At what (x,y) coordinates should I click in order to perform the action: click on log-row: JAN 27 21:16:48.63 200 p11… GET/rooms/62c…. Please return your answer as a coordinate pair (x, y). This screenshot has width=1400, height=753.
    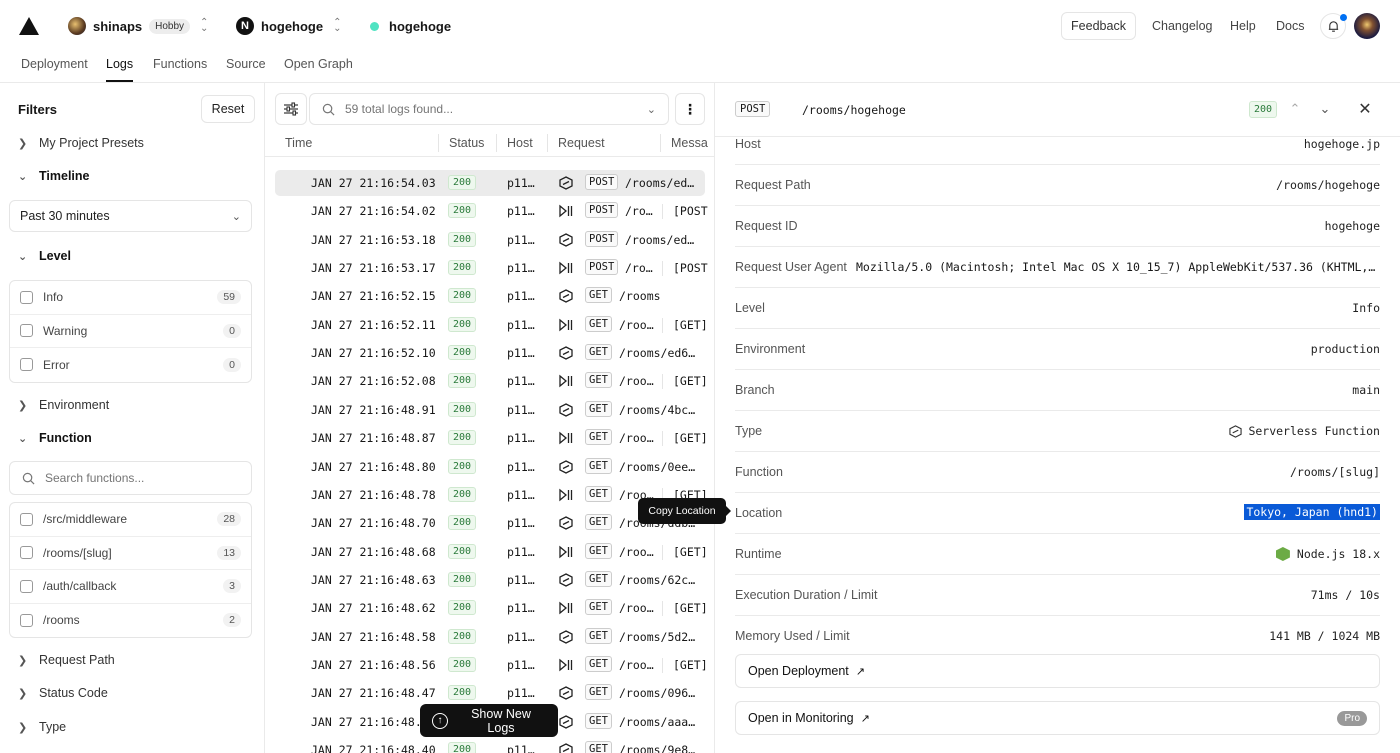
    Looking at the image, I should click on (490, 580).